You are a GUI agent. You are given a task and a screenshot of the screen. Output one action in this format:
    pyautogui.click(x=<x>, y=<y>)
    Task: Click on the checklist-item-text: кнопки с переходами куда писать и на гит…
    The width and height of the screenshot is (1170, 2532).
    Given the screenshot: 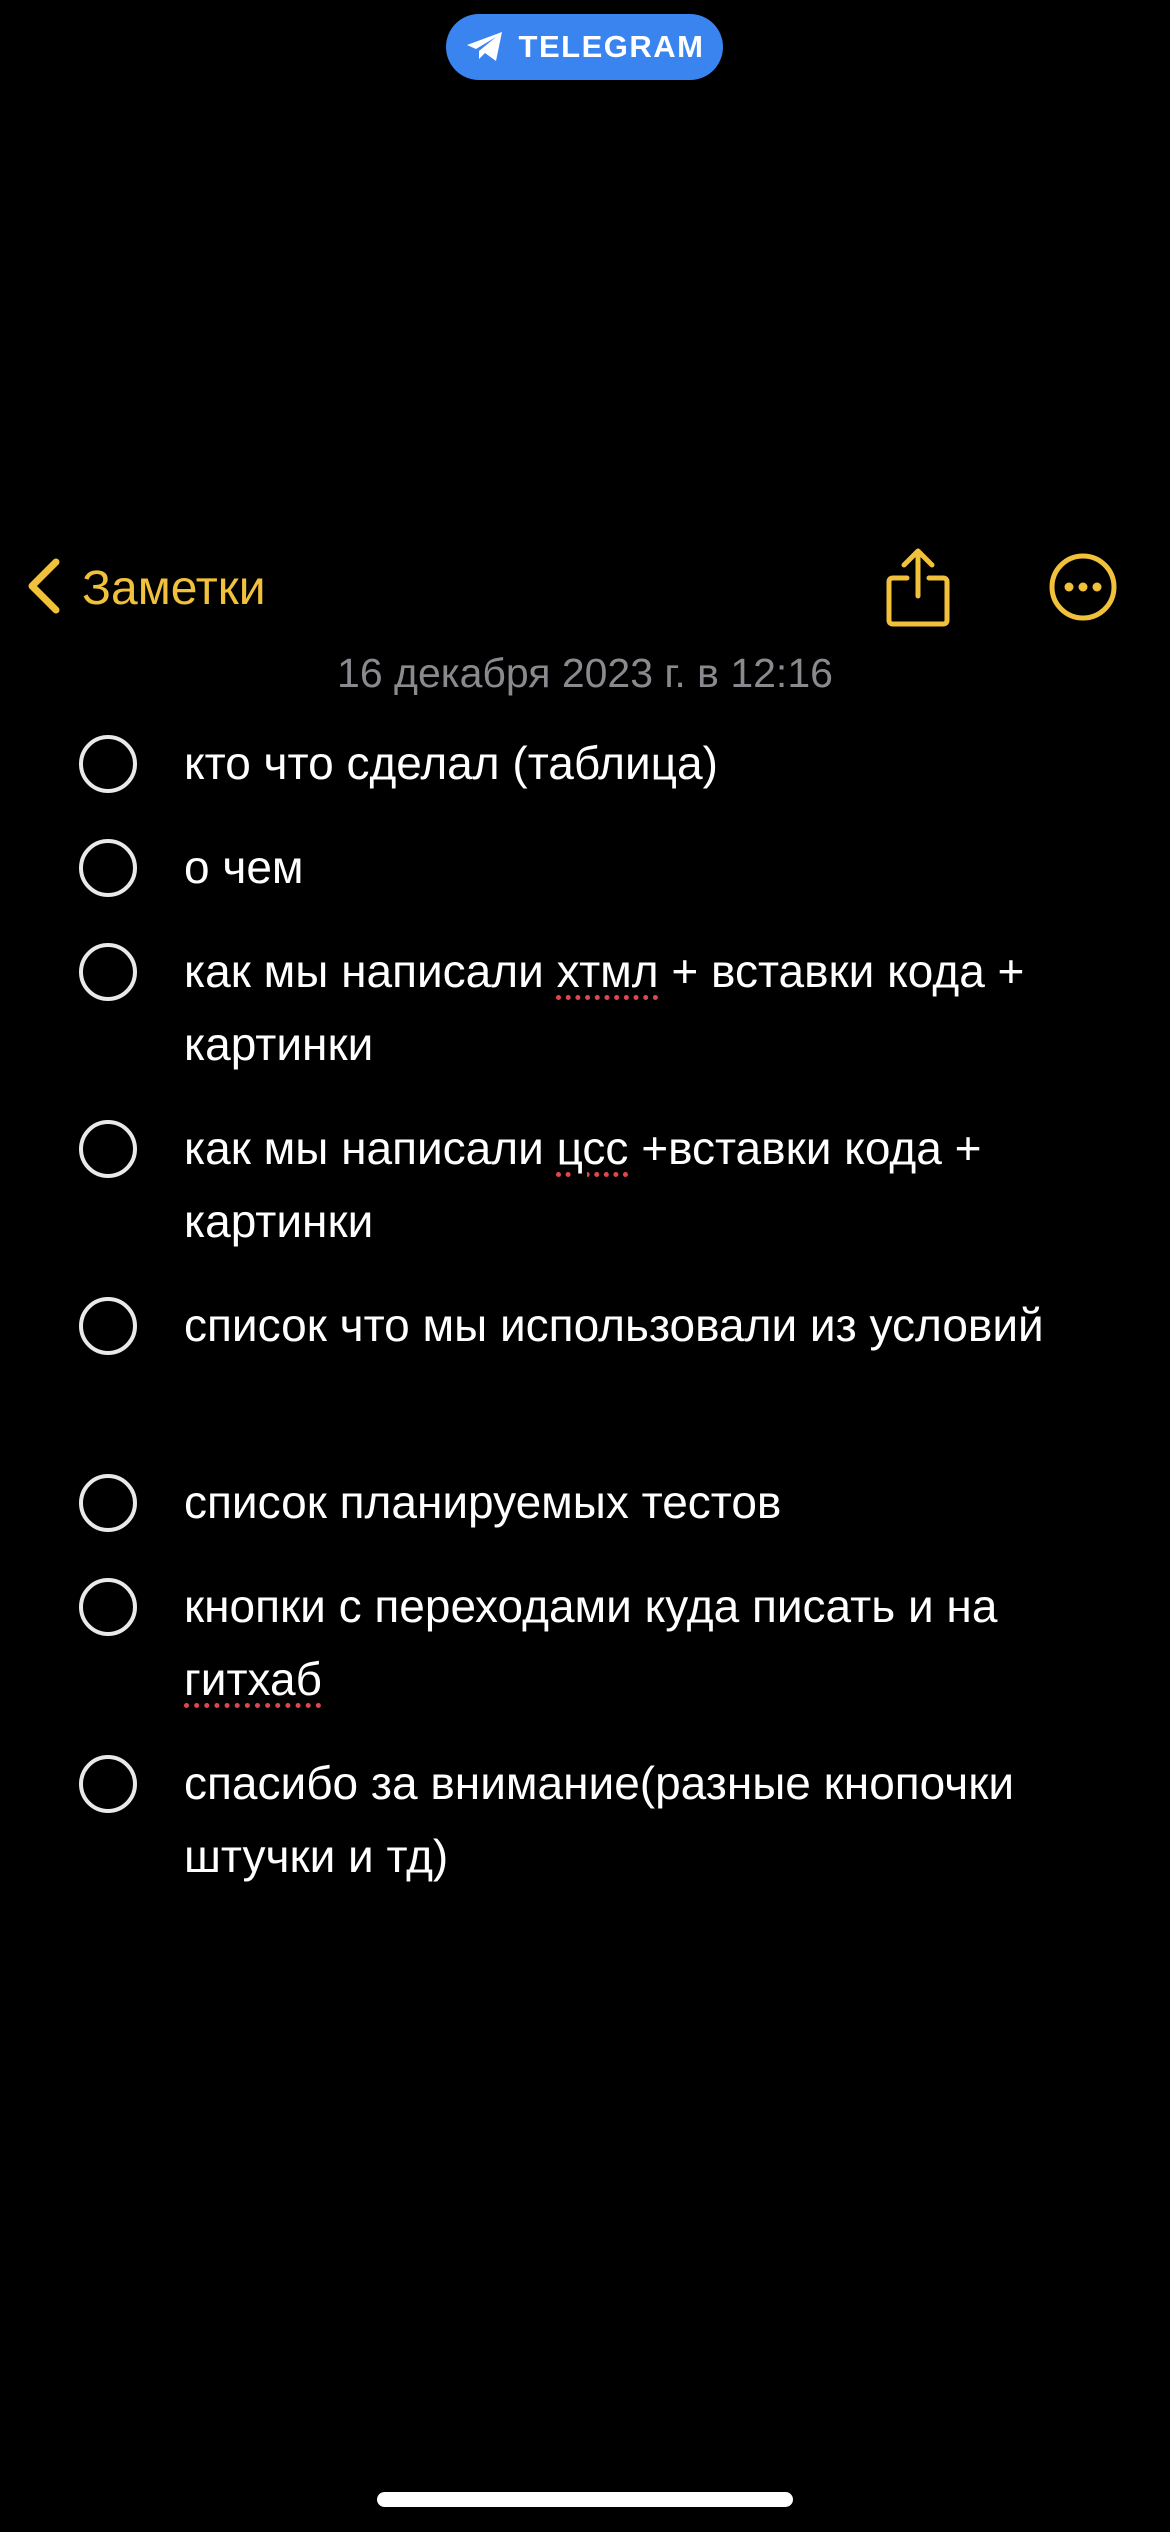 What is the action you would take?
    pyautogui.click(x=634, y=1643)
    